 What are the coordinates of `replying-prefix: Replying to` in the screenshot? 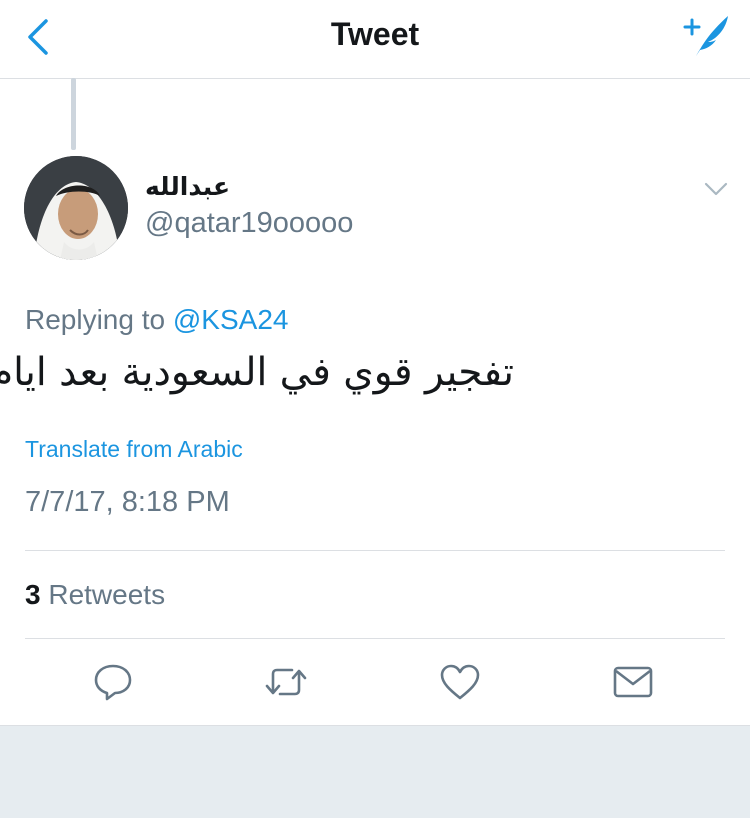 It's located at (95, 319).